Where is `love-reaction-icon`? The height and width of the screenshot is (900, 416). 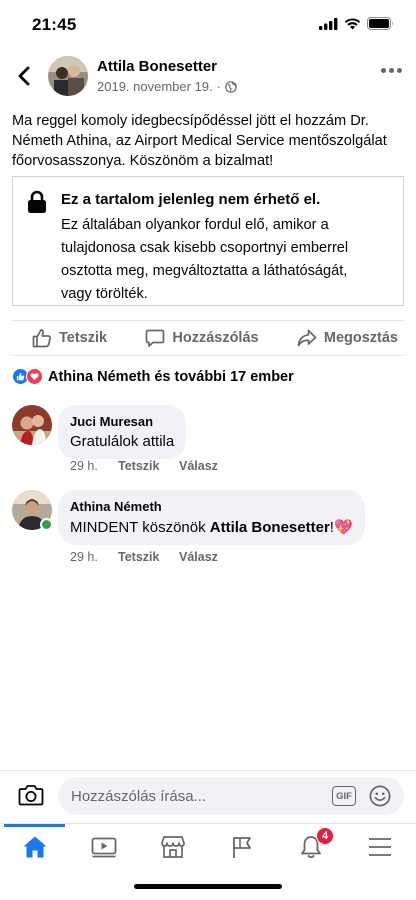 love-reaction-icon is located at coordinates (34, 376).